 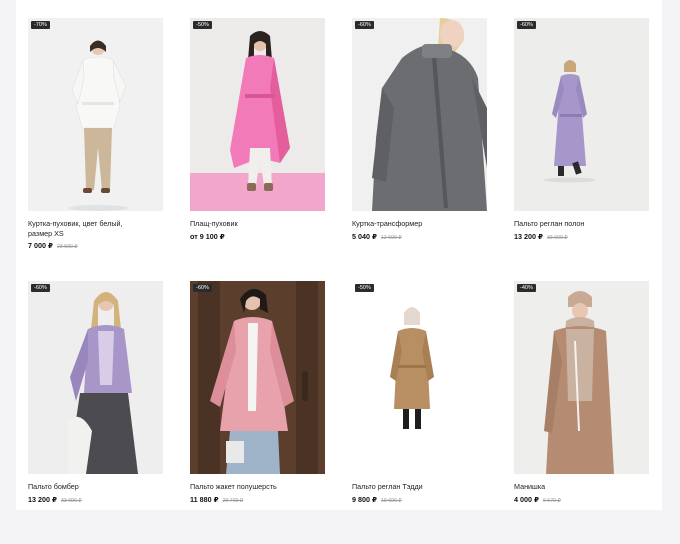 I want to click on product-card: -60% Пальто бомбер 13 200 ₽ 33 000 ₽, so click(x=95, y=412).